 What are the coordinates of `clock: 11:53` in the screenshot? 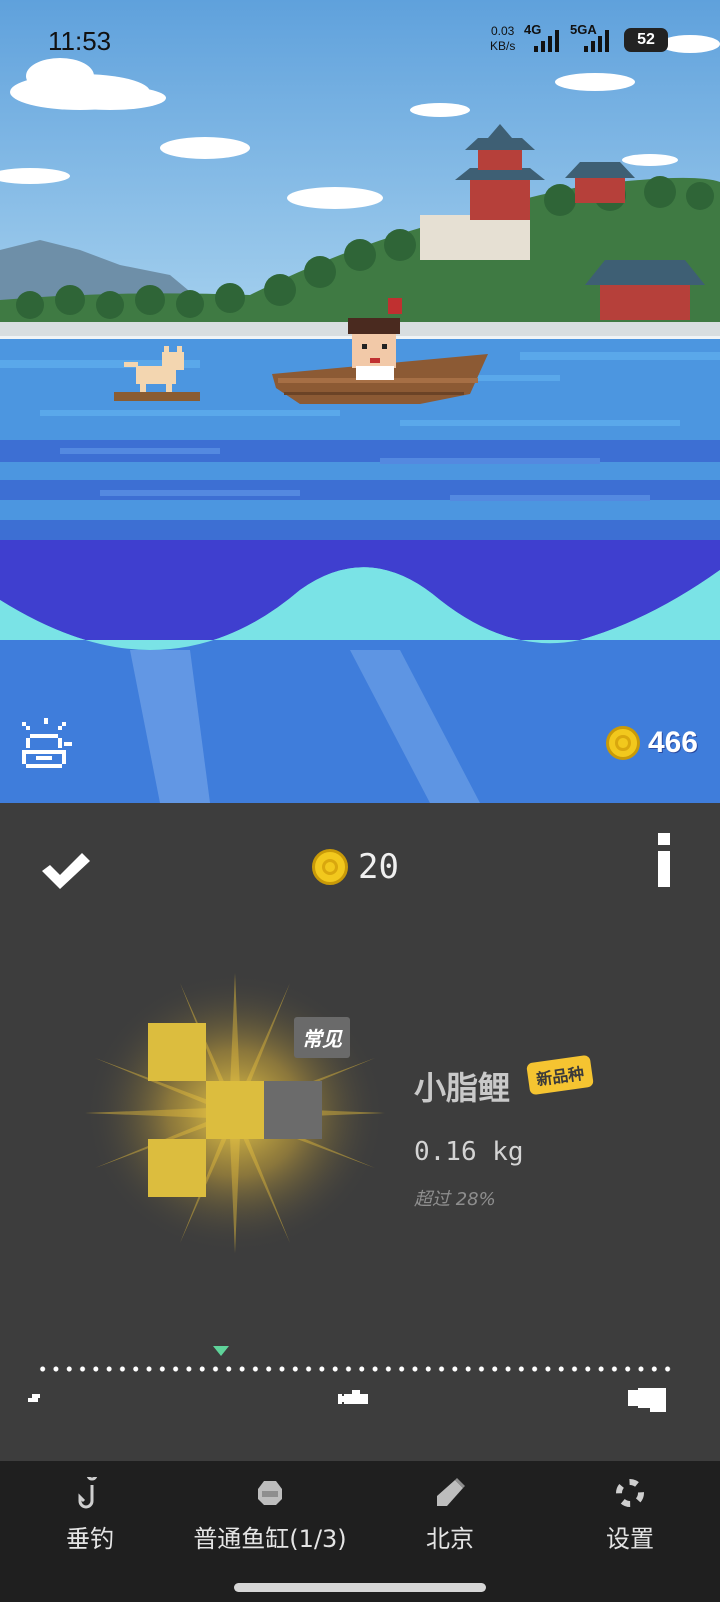 It's located at (80, 41).